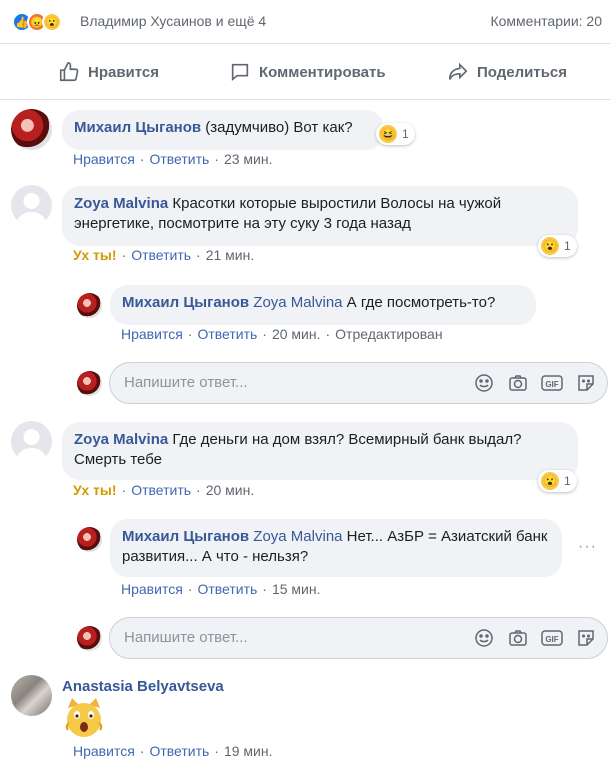  I want to click on haha-icon: 😆, so click(388, 134).